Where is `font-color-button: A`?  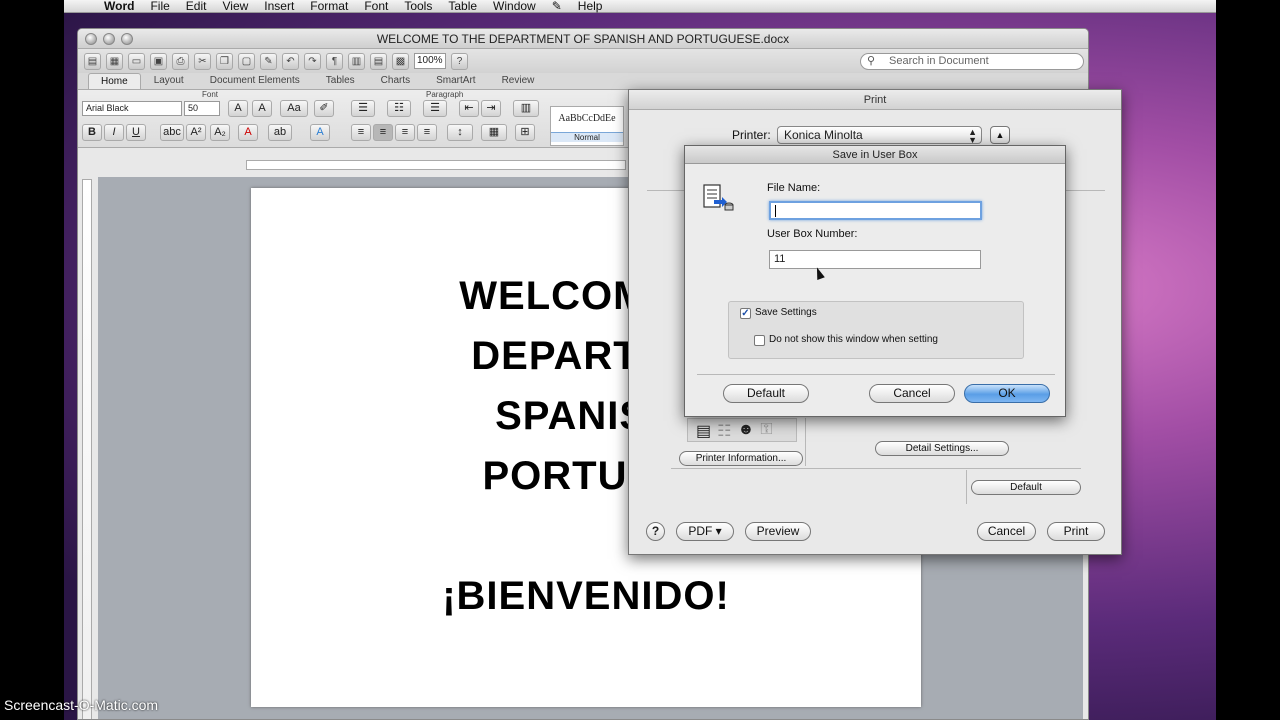
font-color-button: A is located at coordinates (248, 132).